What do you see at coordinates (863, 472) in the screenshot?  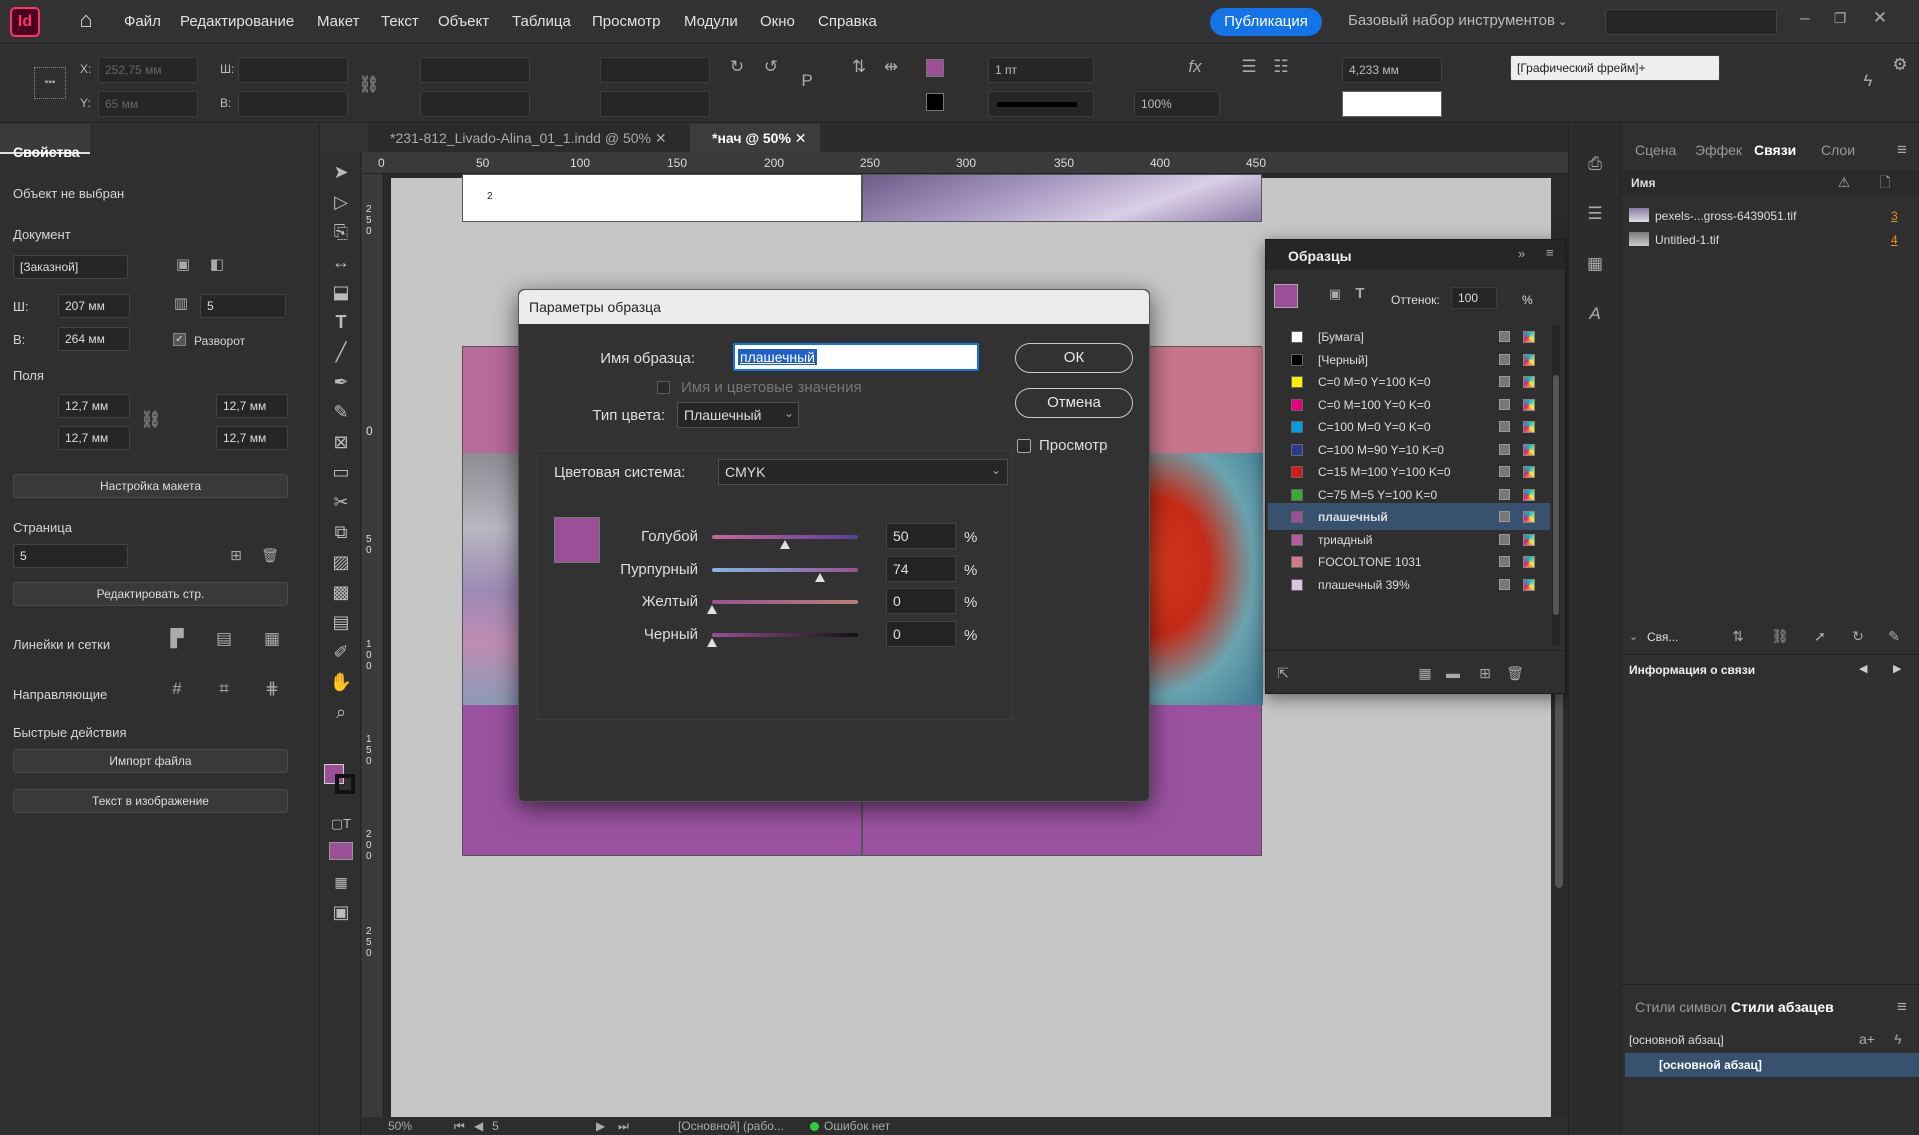 I see `color-mode-select: CMYK ⌄` at bounding box center [863, 472].